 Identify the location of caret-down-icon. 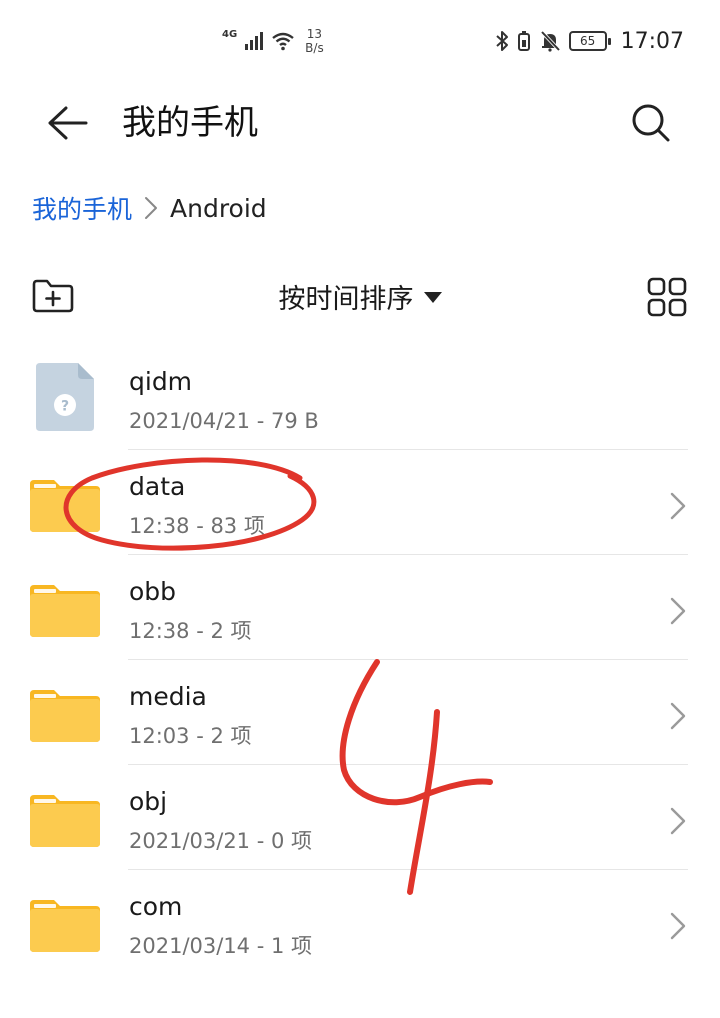
(432, 297).